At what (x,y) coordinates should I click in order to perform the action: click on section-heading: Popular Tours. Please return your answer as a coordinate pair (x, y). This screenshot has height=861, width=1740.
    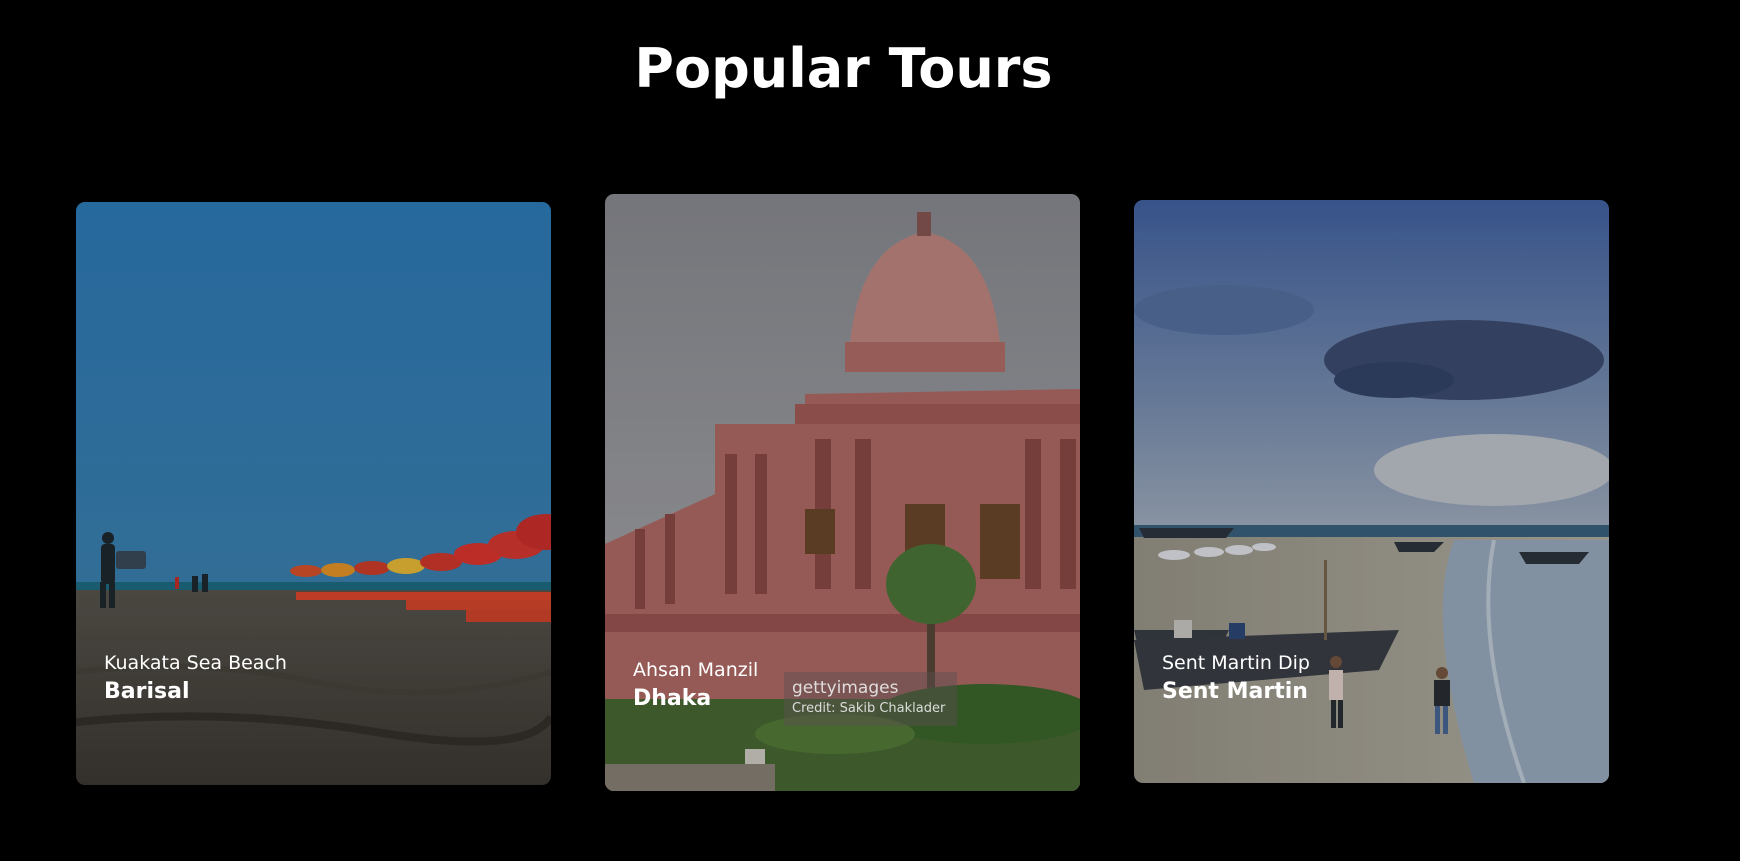
    Looking at the image, I should click on (843, 68).